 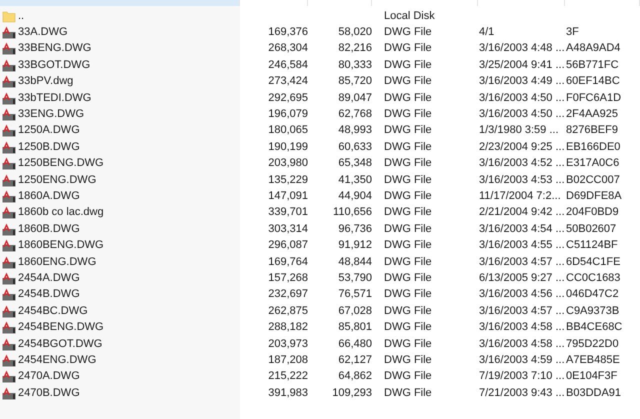 I want to click on file-name: .., so click(x=120, y=16).